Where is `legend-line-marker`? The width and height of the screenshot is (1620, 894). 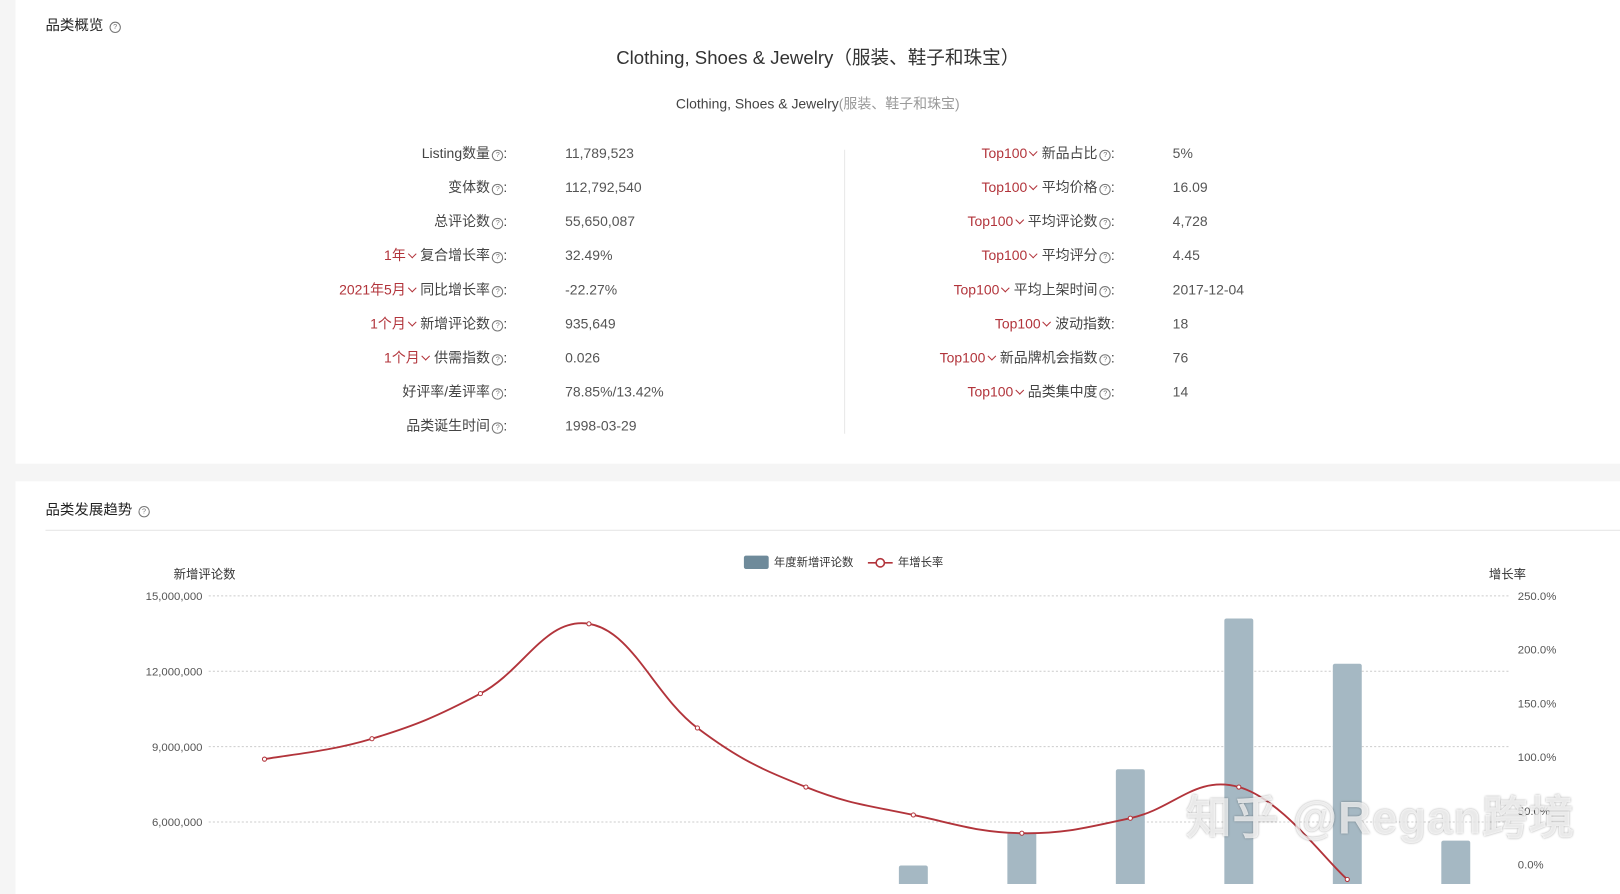 legend-line-marker is located at coordinates (880, 562).